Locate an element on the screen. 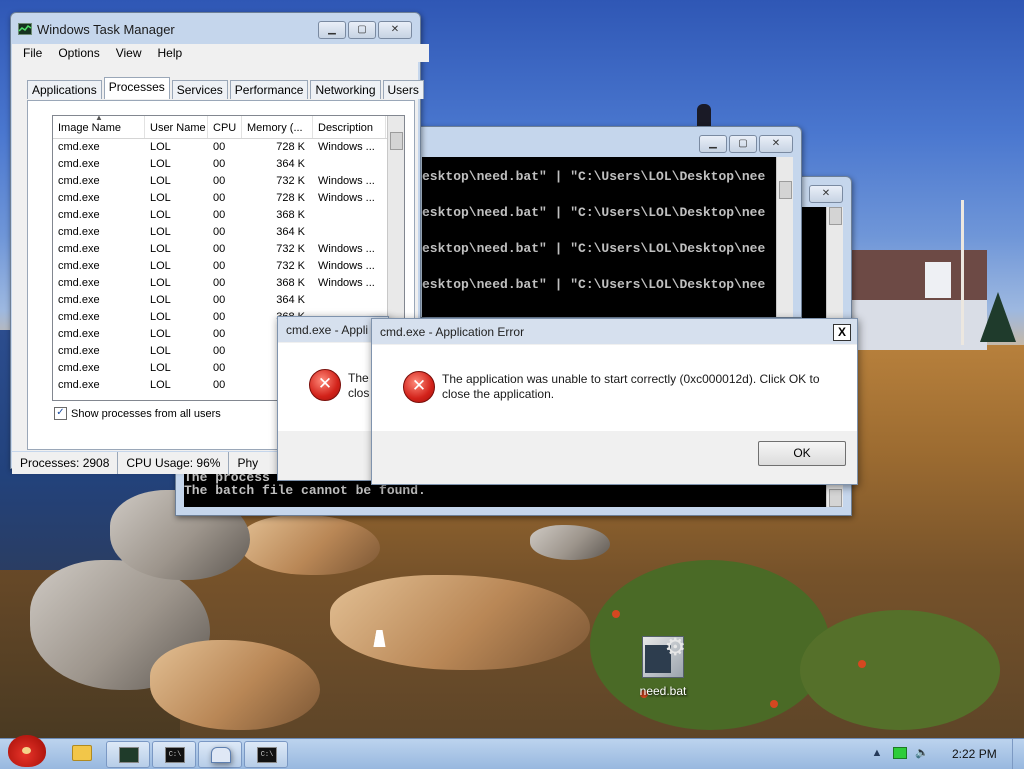  show-all-users-checkbox: ✓ is located at coordinates (60, 413).